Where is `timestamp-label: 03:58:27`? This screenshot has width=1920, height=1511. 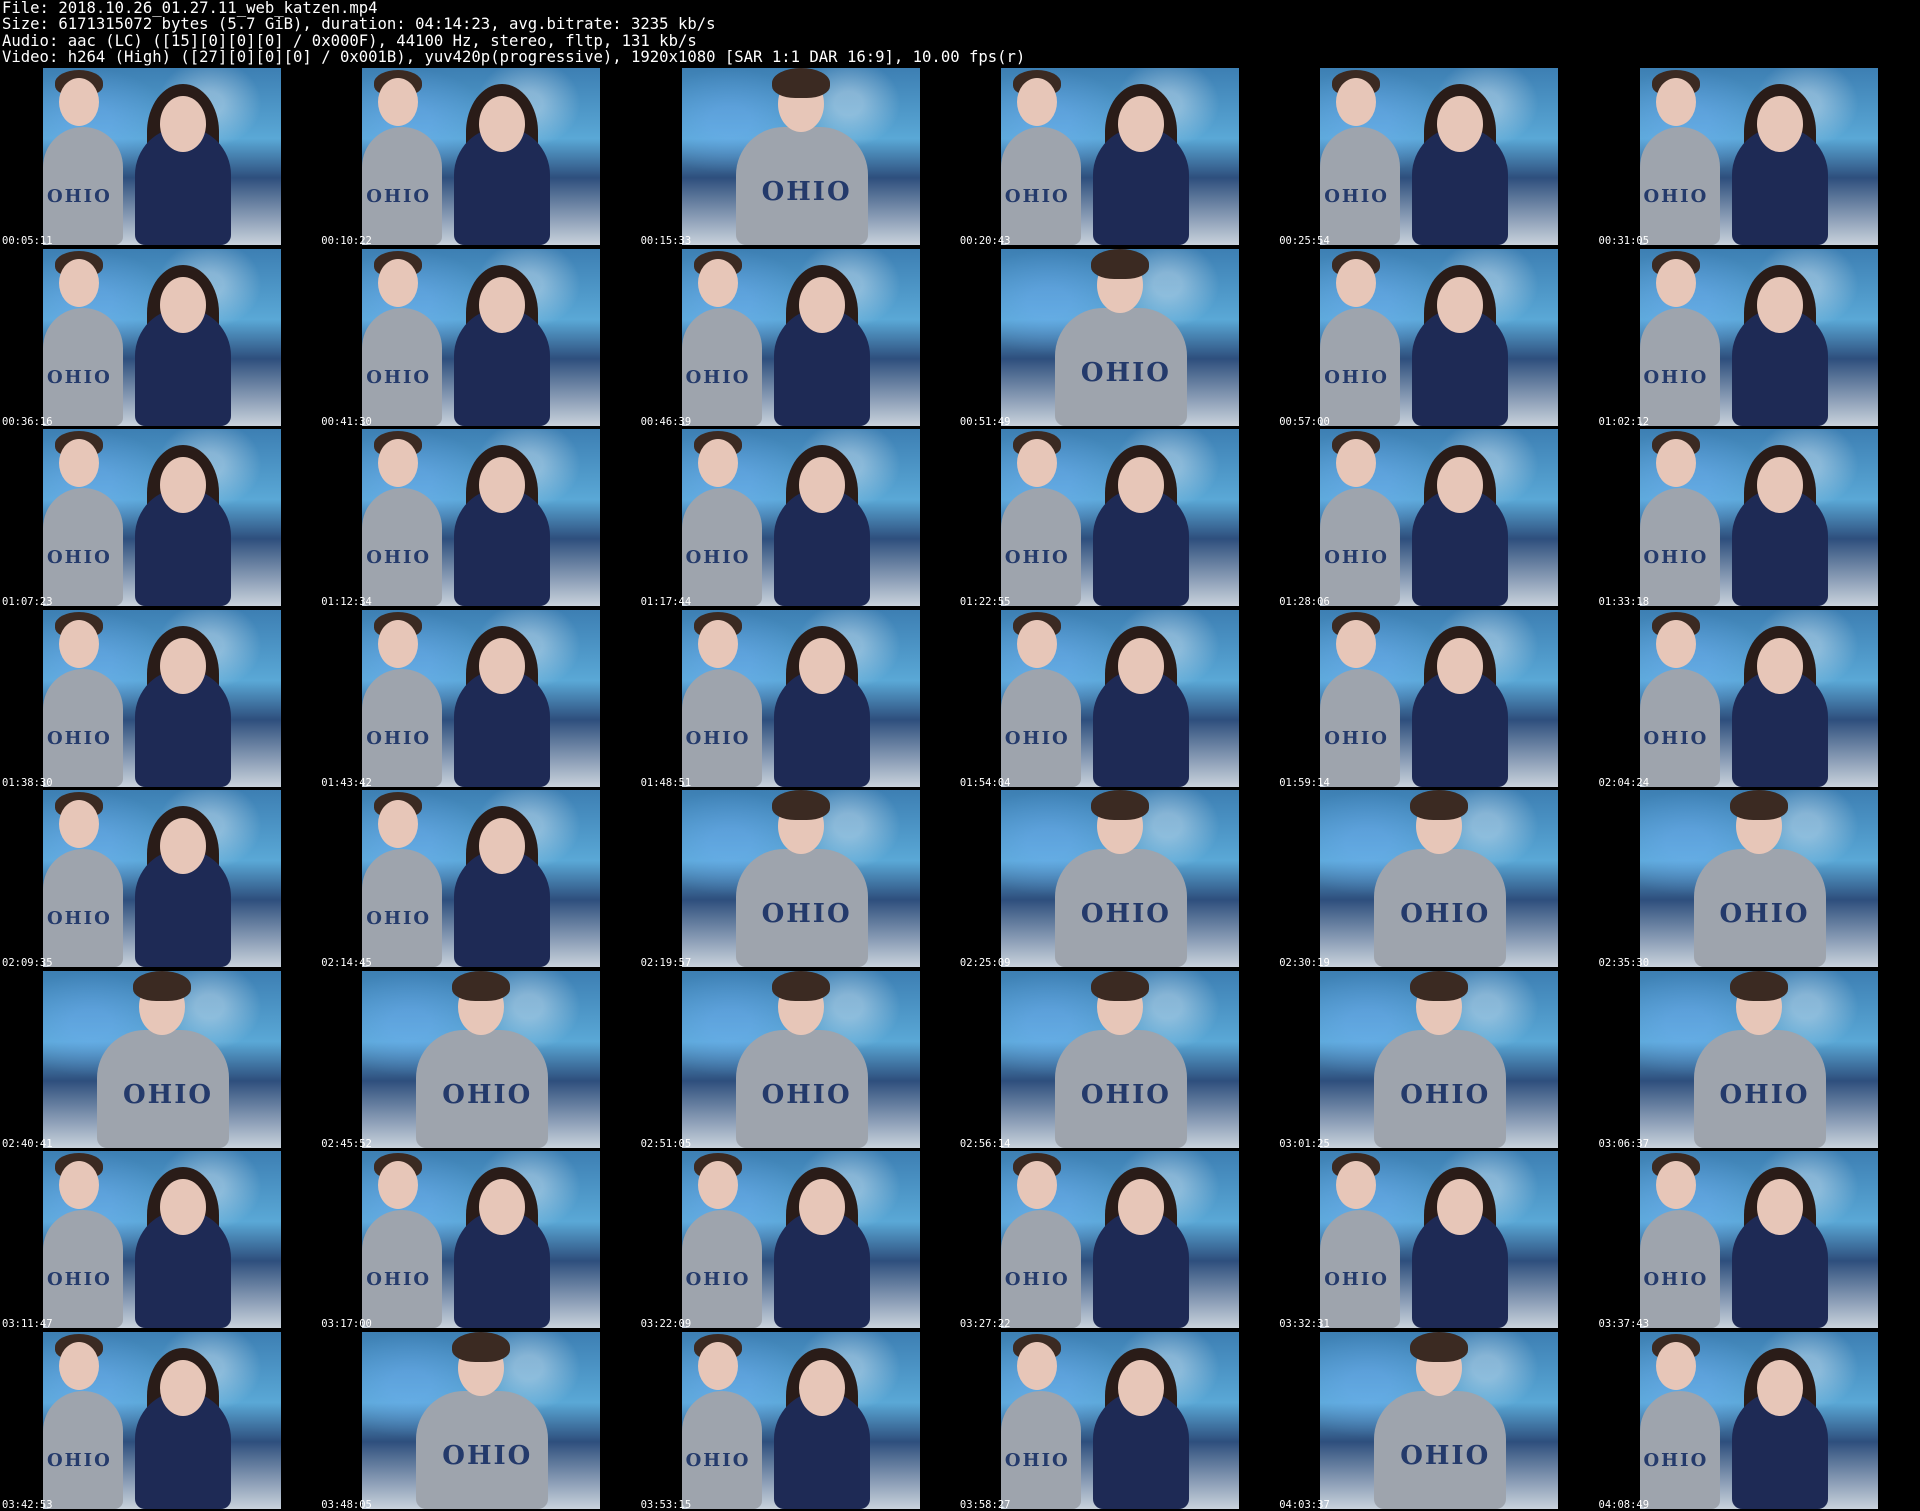 timestamp-label: 03:58:27 is located at coordinates (985, 1504).